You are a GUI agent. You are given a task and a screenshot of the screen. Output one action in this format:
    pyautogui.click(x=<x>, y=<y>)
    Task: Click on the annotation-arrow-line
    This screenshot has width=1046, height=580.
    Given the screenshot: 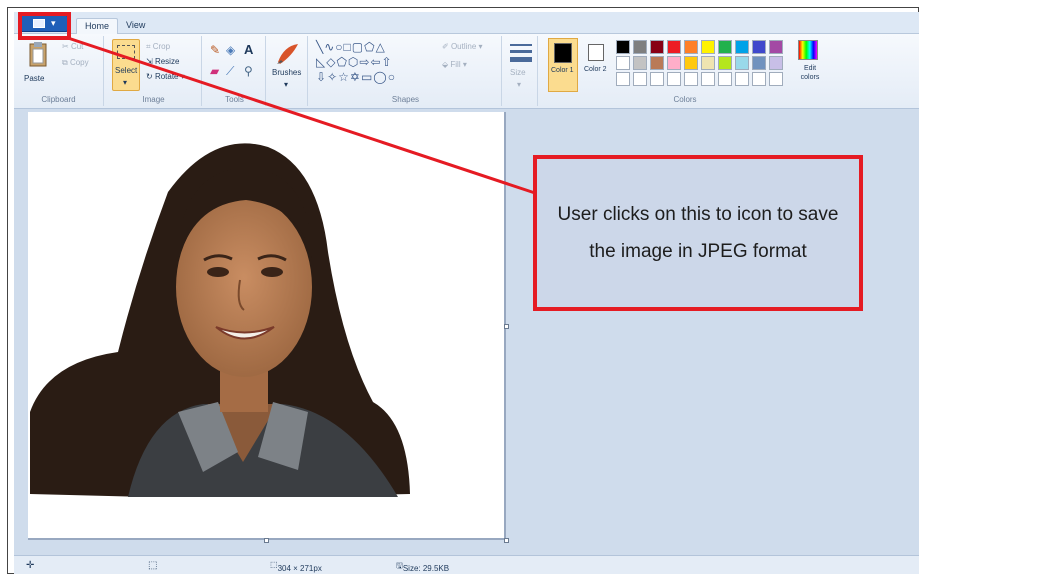 What is the action you would take?
    pyautogui.click(x=301, y=115)
    